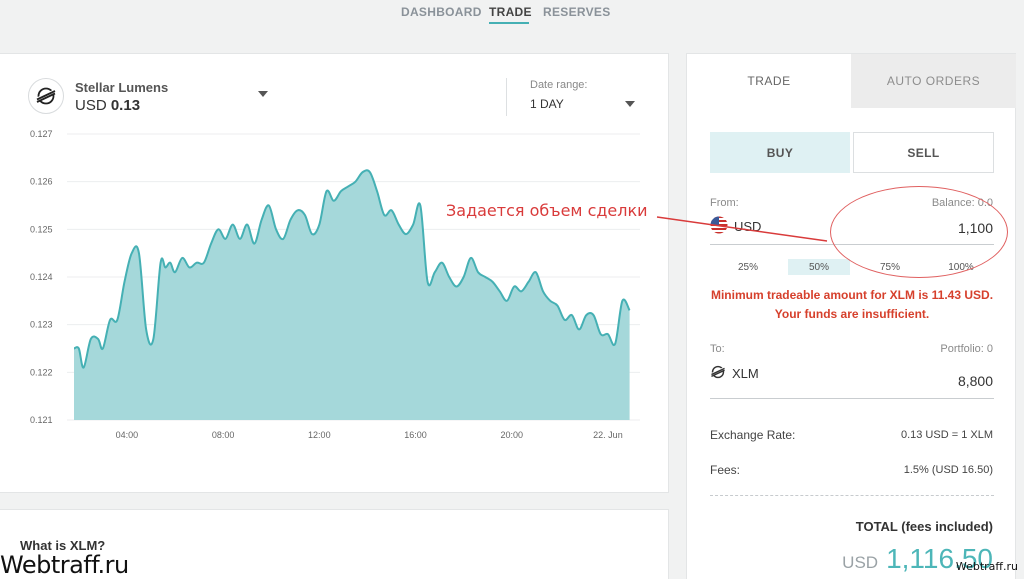 The width and height of the screenshot is (1024, 579). Describe the element at coordinates (924, 526) in the screenshot. I see `total-label: TOTAL (fees included)` at that location.